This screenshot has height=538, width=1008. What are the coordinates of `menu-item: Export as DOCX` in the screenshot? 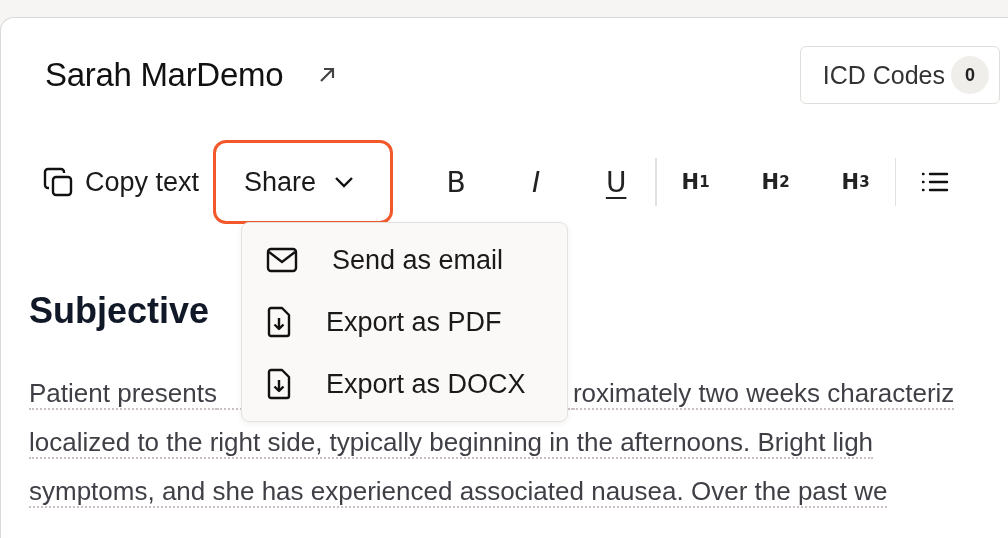 It's located at (404, 384).